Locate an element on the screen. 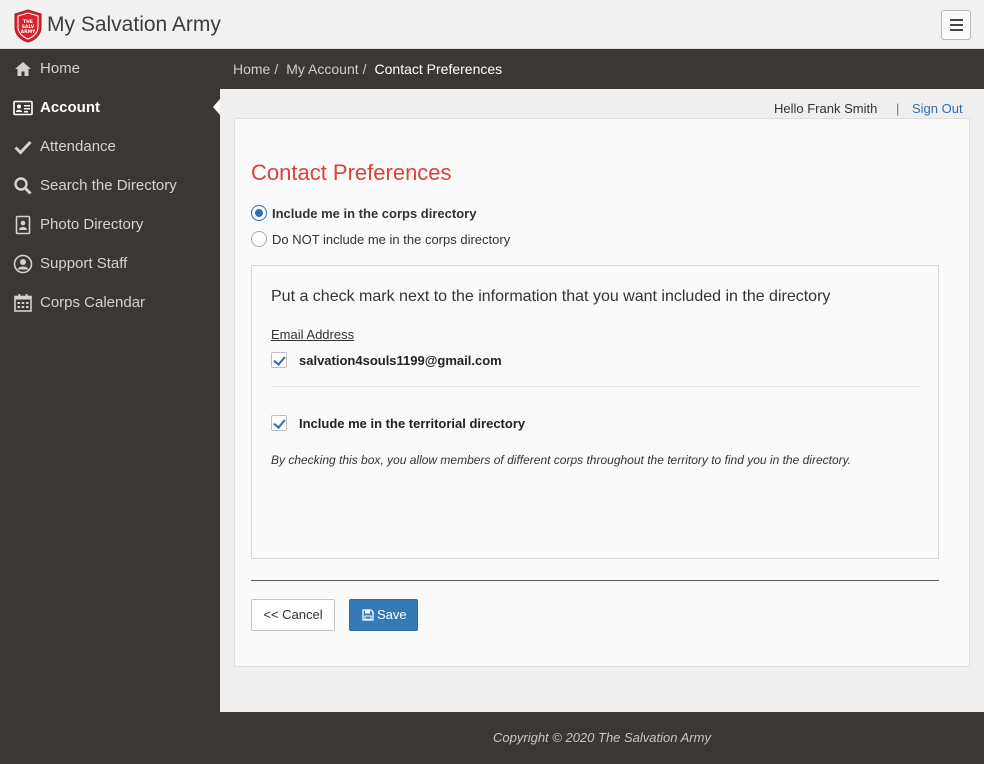 The image size is (984, 764). email-checkbox is located at coordinates (279, 360).